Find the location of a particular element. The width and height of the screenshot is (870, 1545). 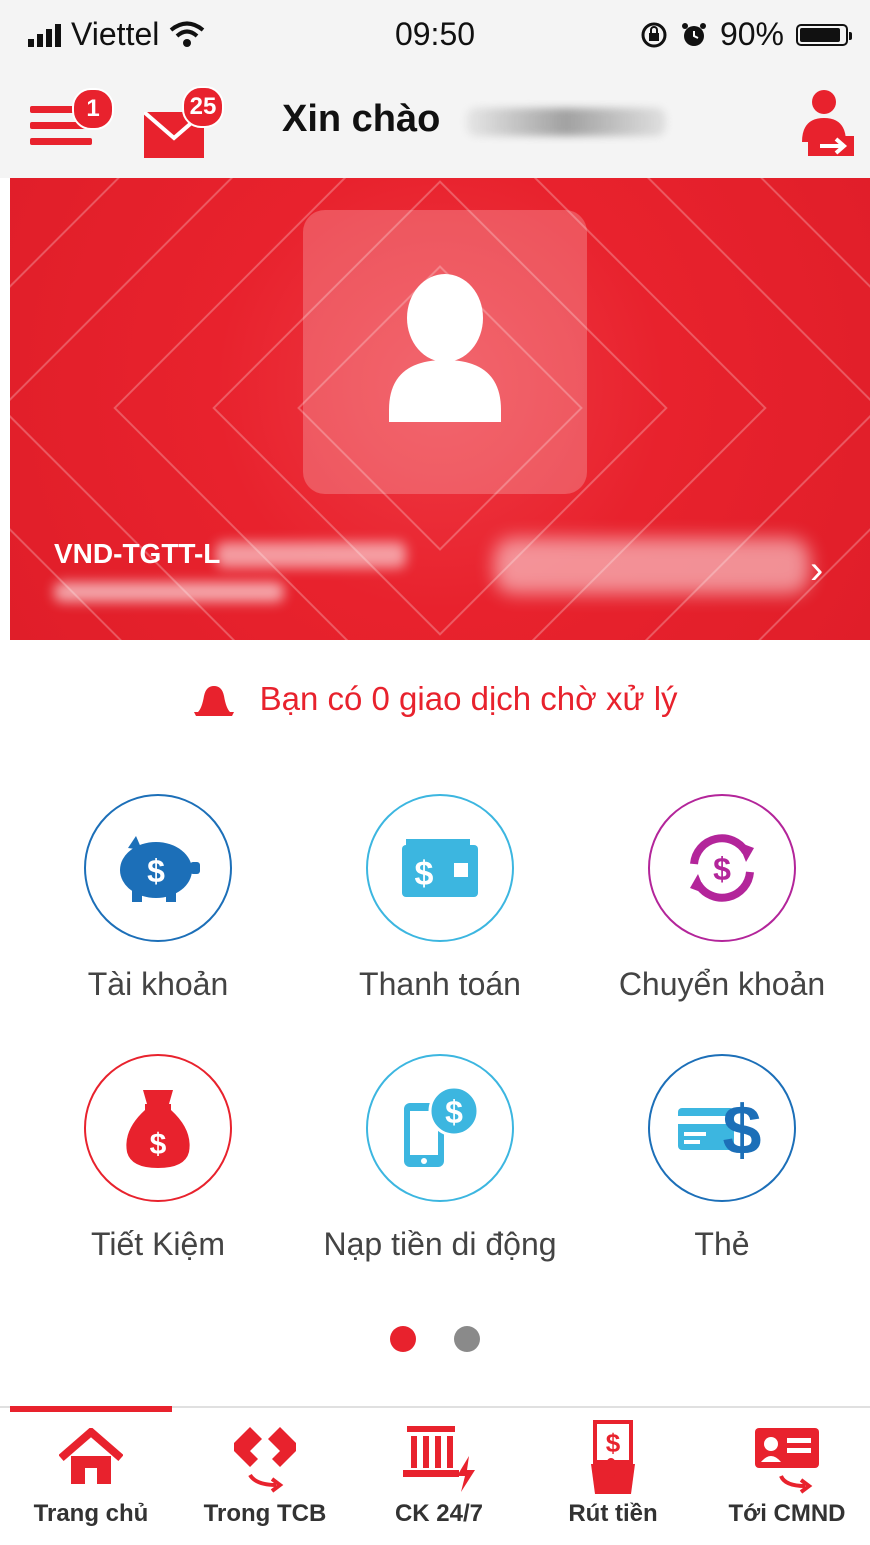

status-bar: Viettel 09:50 90% is located at coordinates (435, 35).